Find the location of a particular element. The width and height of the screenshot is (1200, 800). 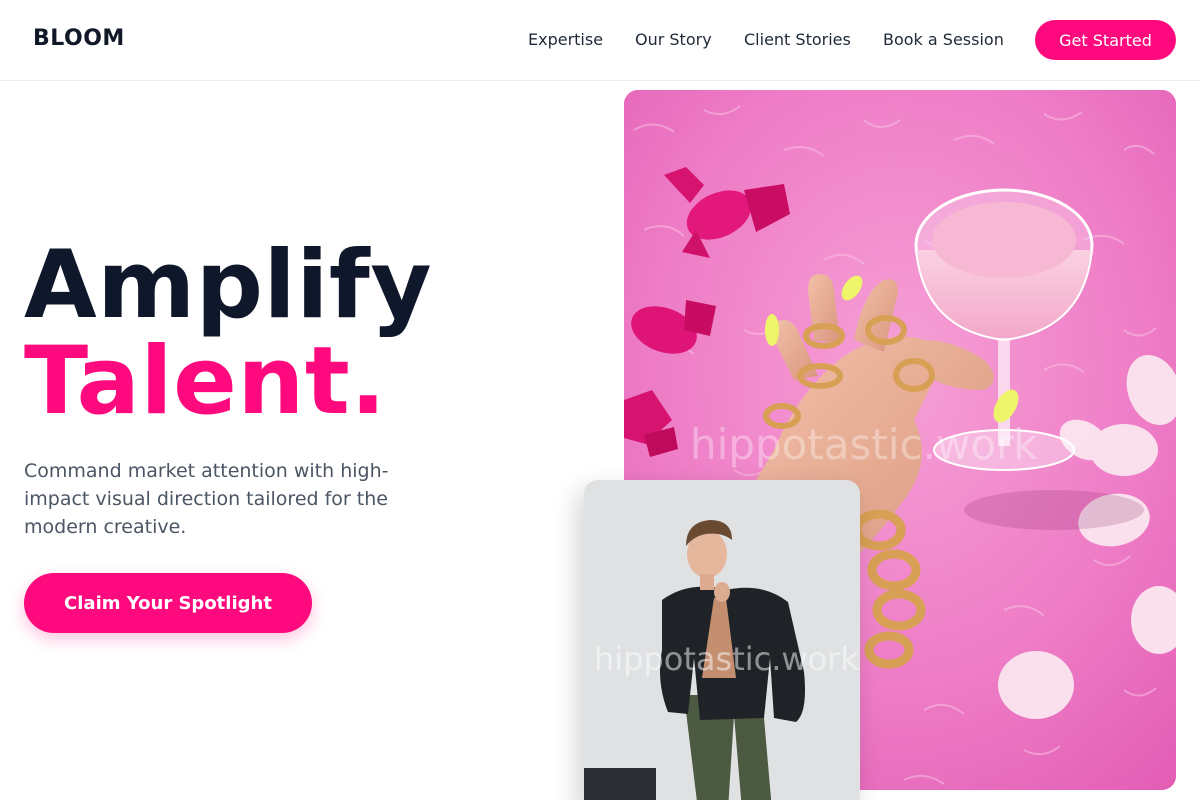

hero-title: Amplify Talent. is located at coordinates (228, 334).